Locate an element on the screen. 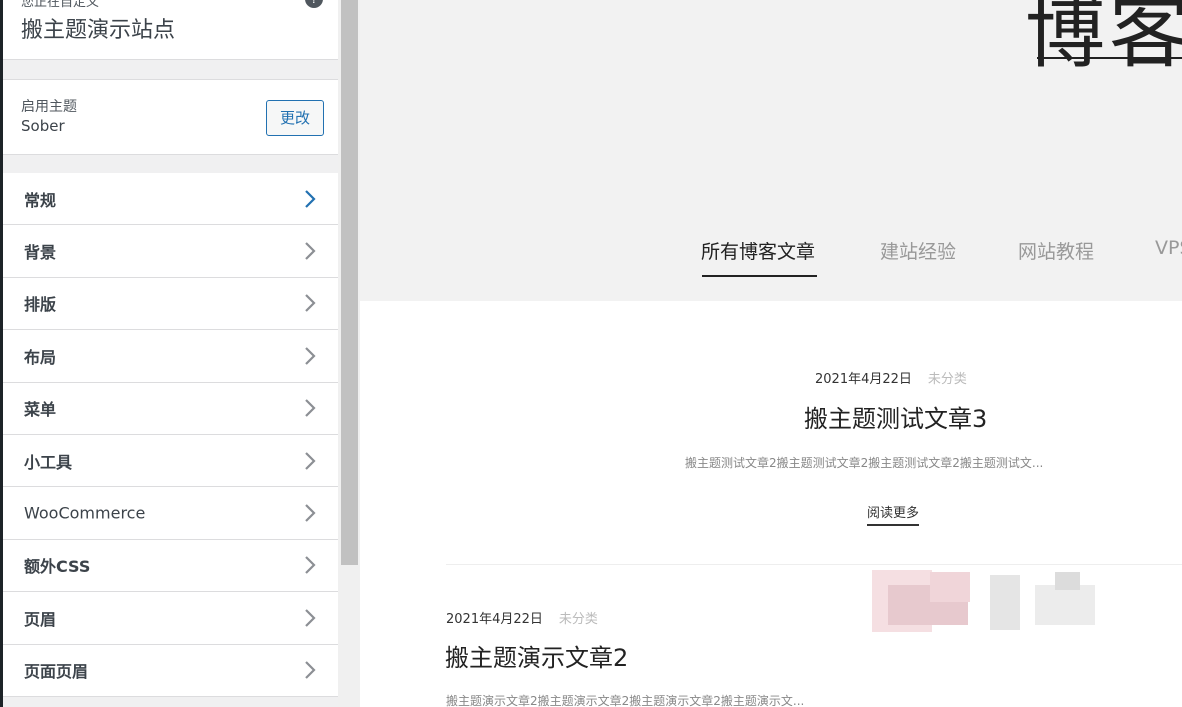  tab-site-building: 建站经验 is located at coordinates (918, 250).